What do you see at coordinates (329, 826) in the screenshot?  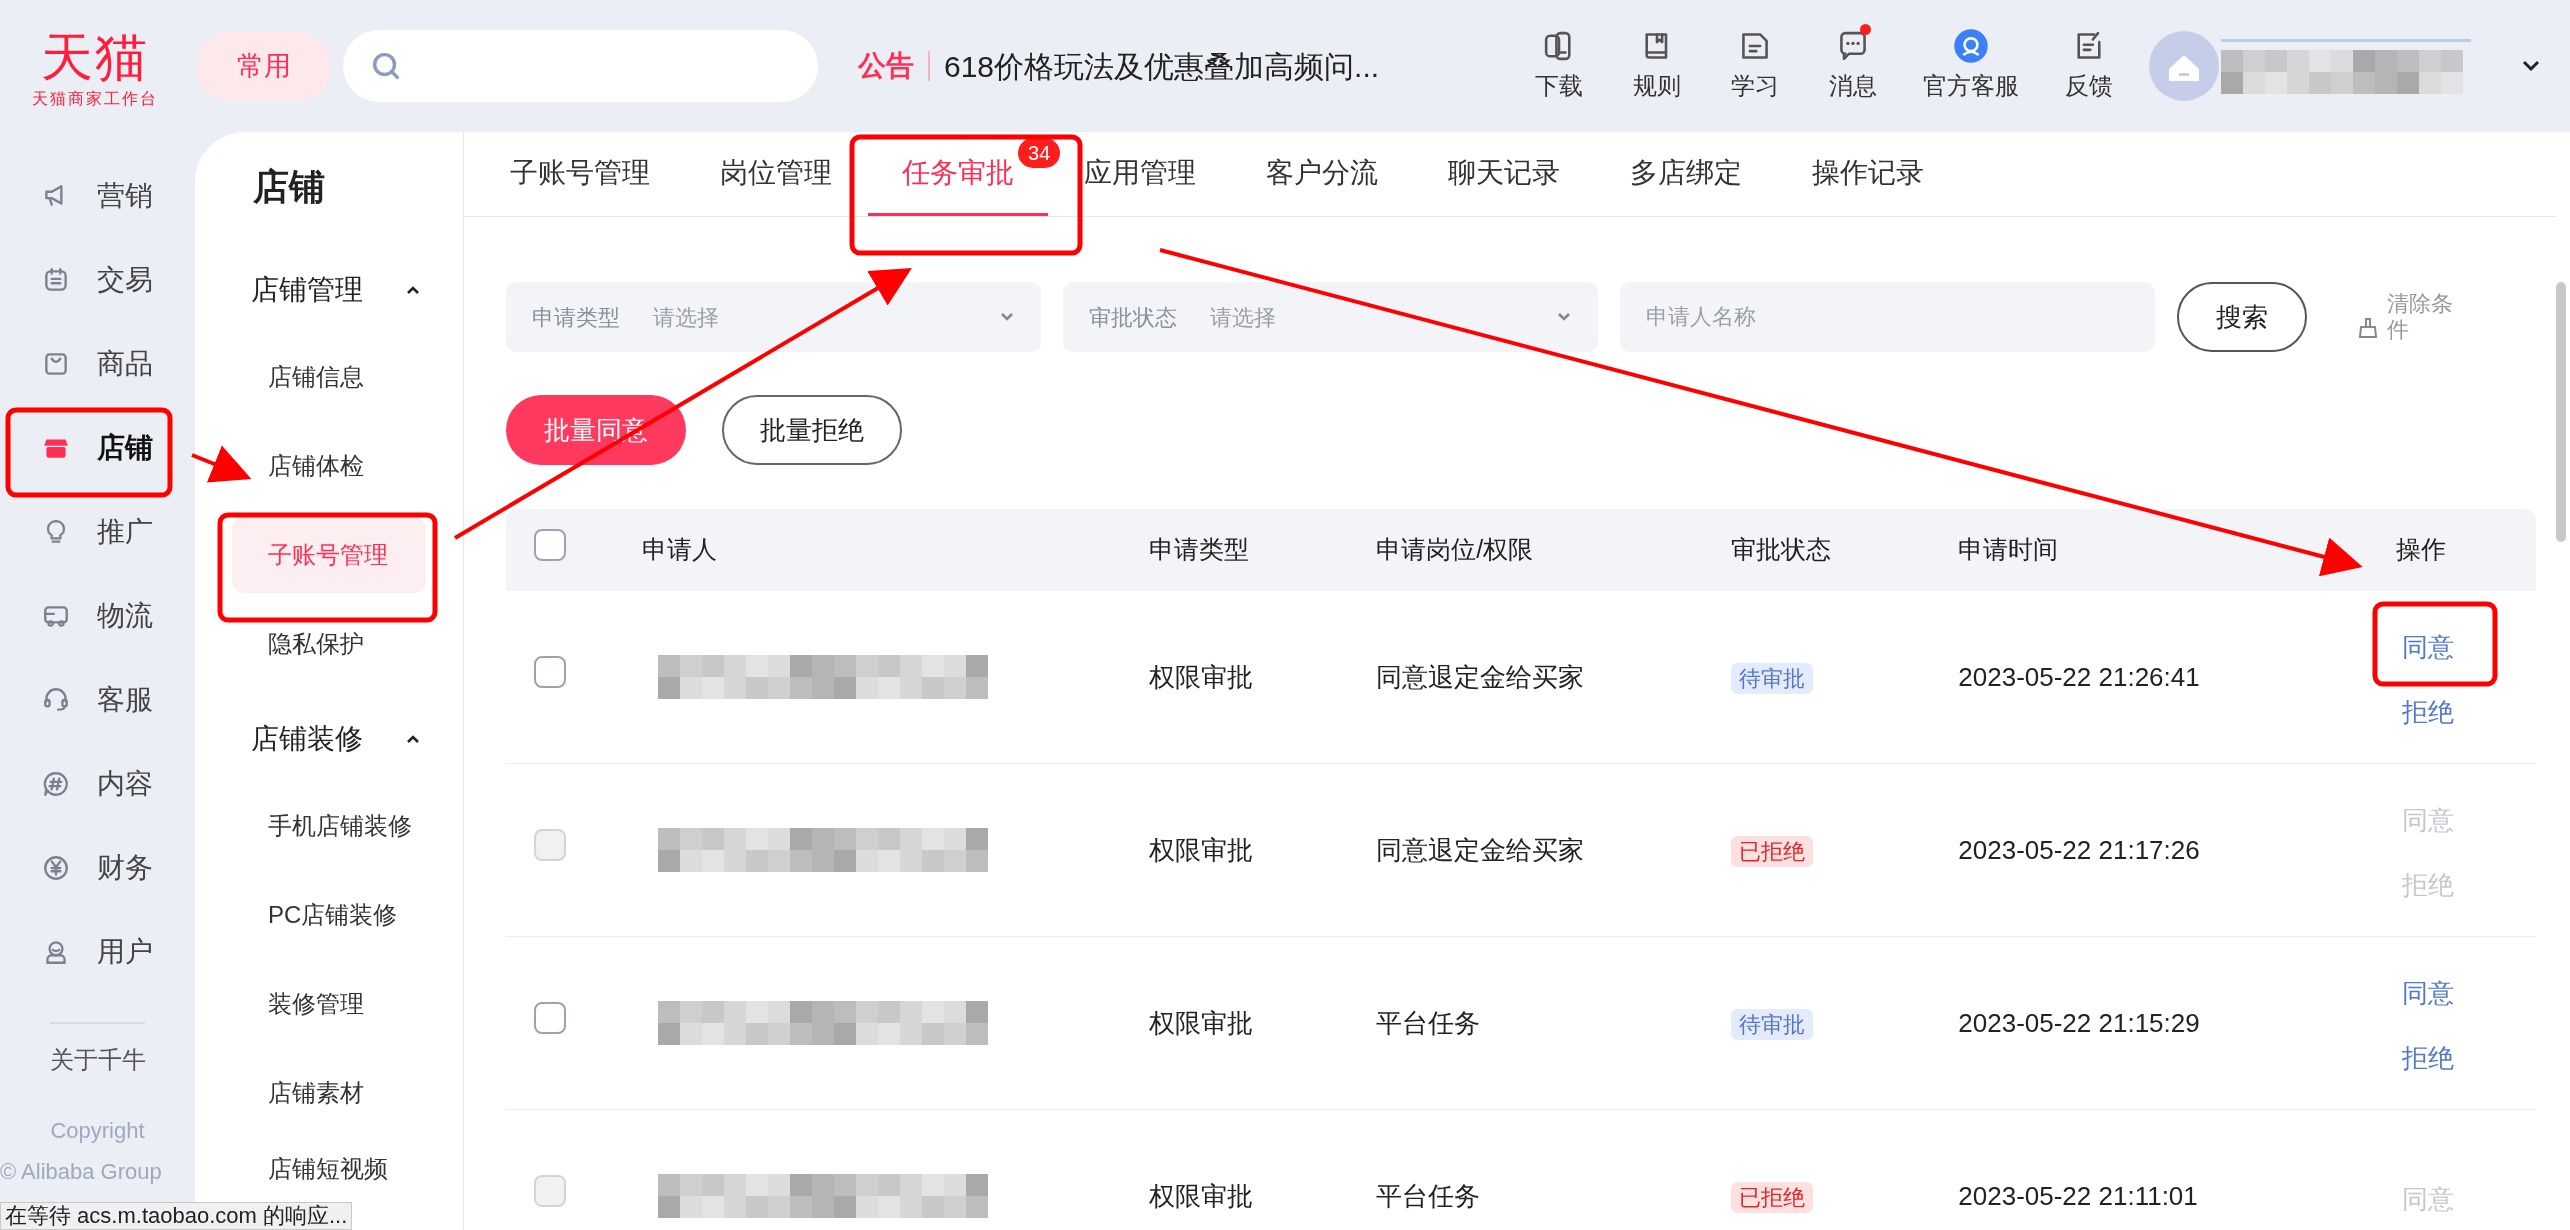 I see `sidebar-item: 手机店铺装修` at bounding box center [329, 826].